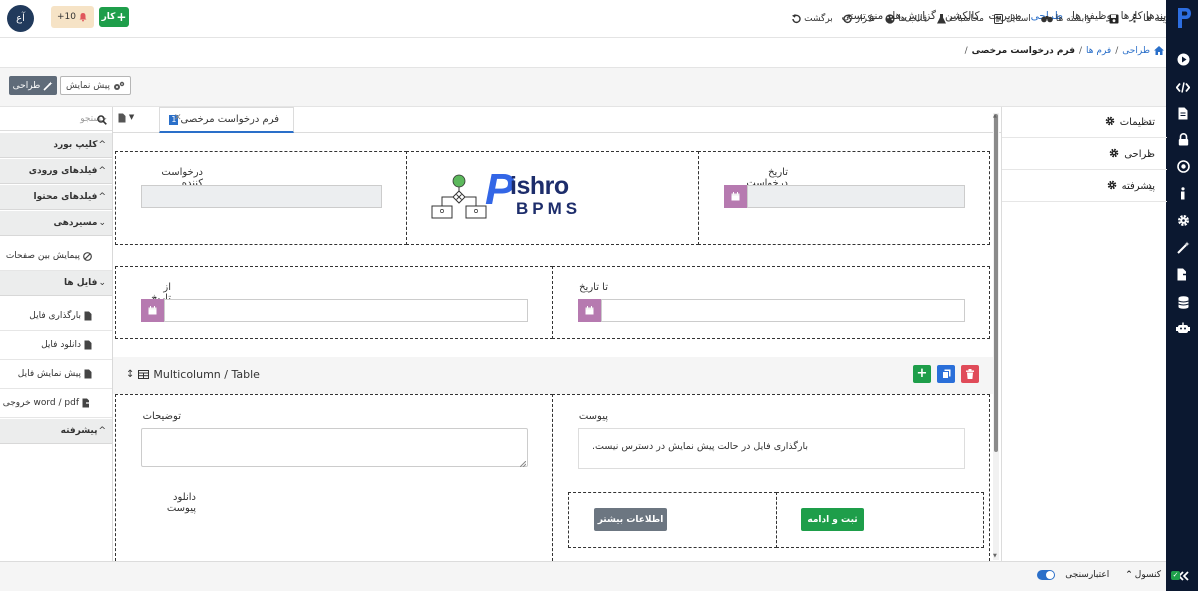 This screenshot has height=591, width=1198. Describe the element at coordinates (119, 85) in the screenshot. I see `gears-icon` at that location.